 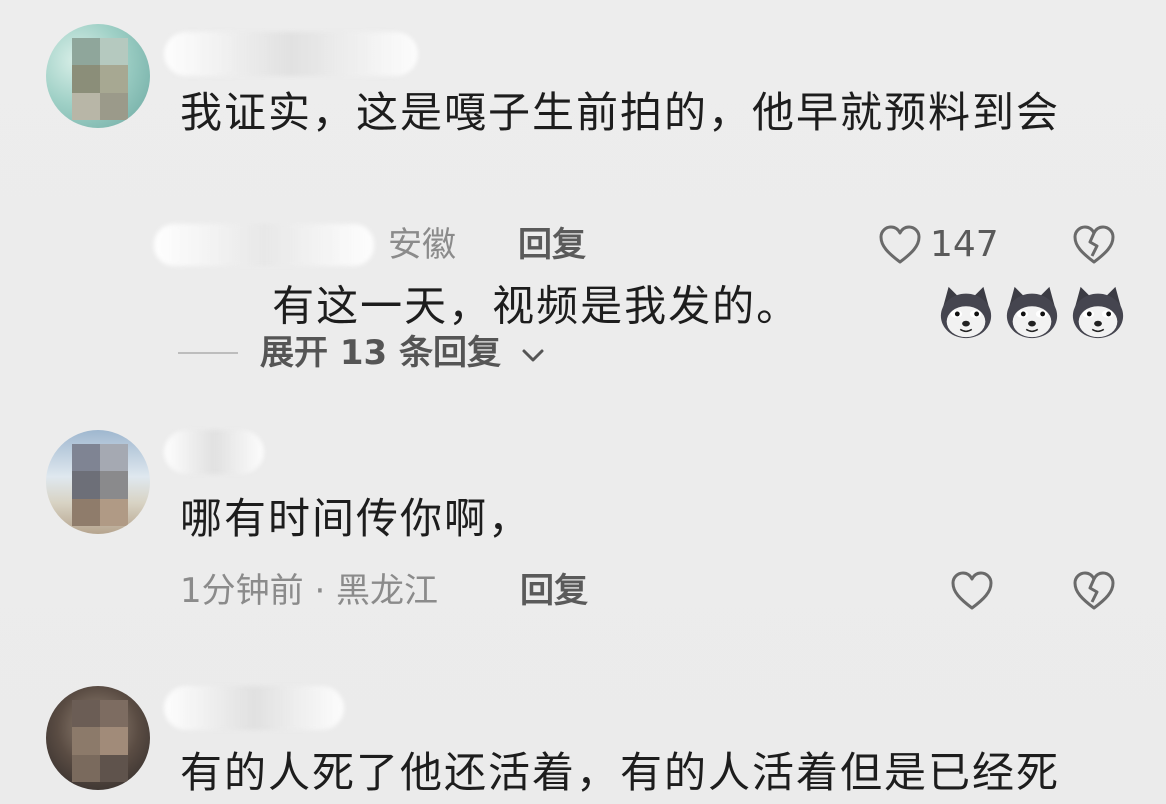 What do you see at coordinates (309, 591) in the screenshot?
I see `timestamp-location: 1分钟前 · 黑龙江` at bounding box center [309, 591].